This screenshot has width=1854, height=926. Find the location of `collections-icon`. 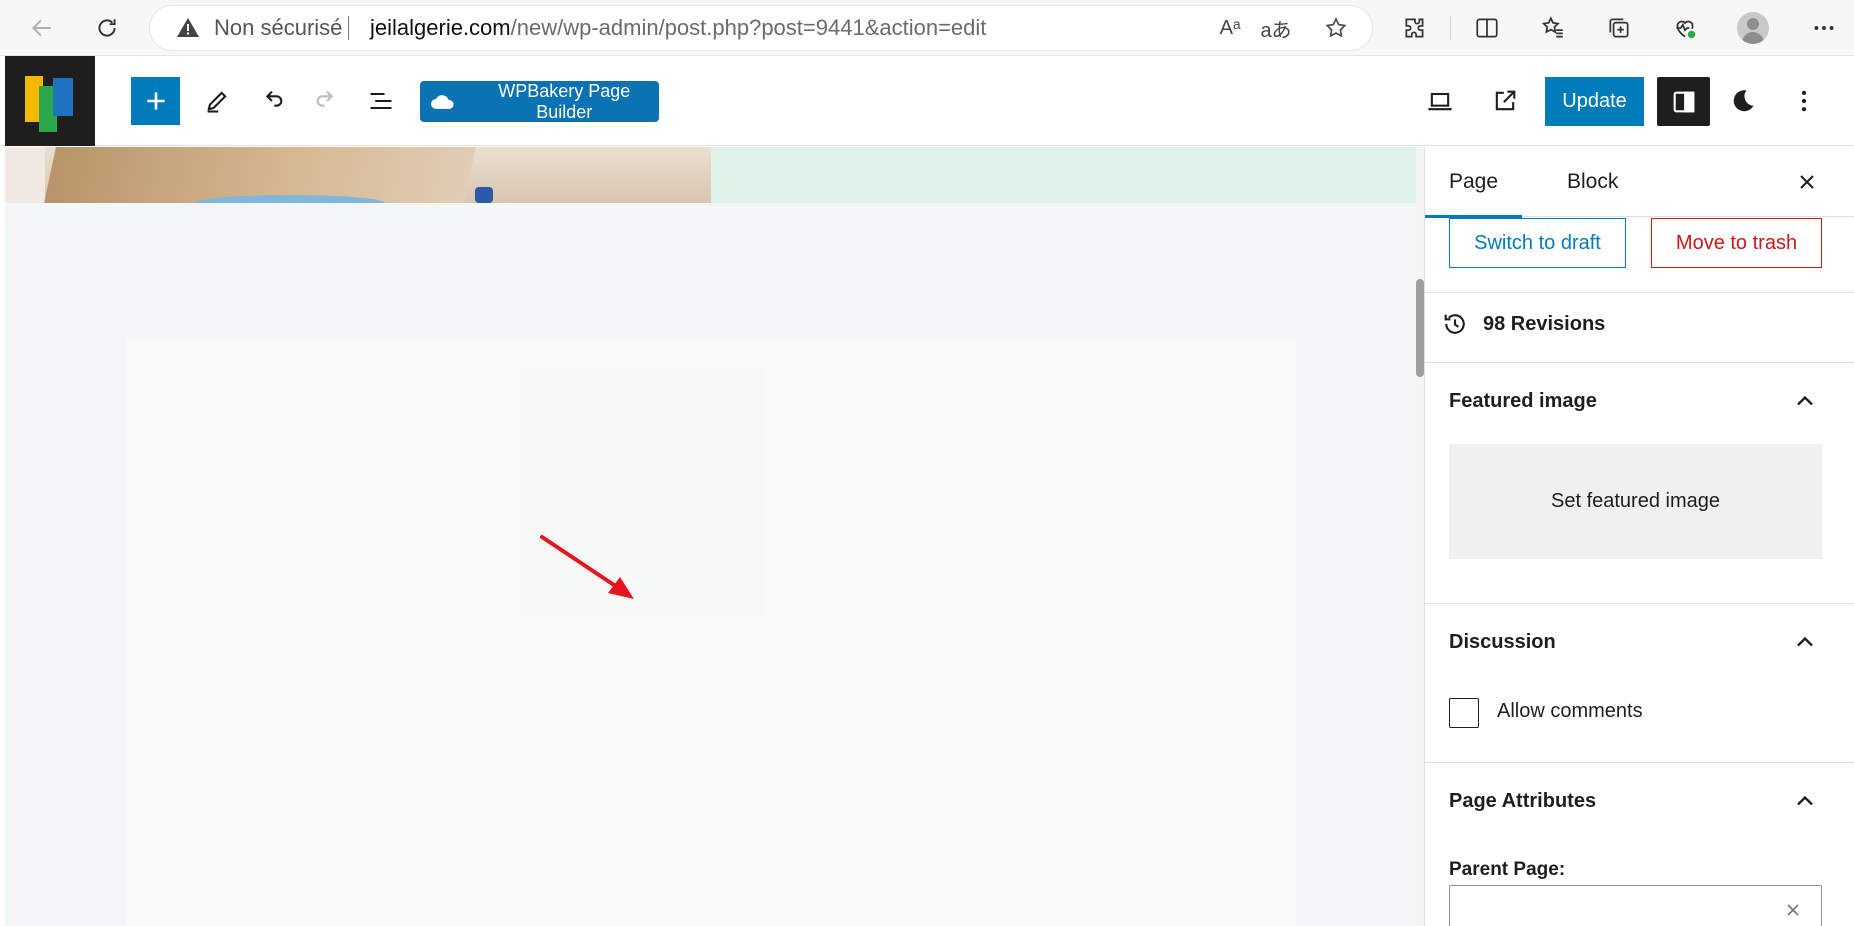

collections-icon is located at coordinates (1619, 28).